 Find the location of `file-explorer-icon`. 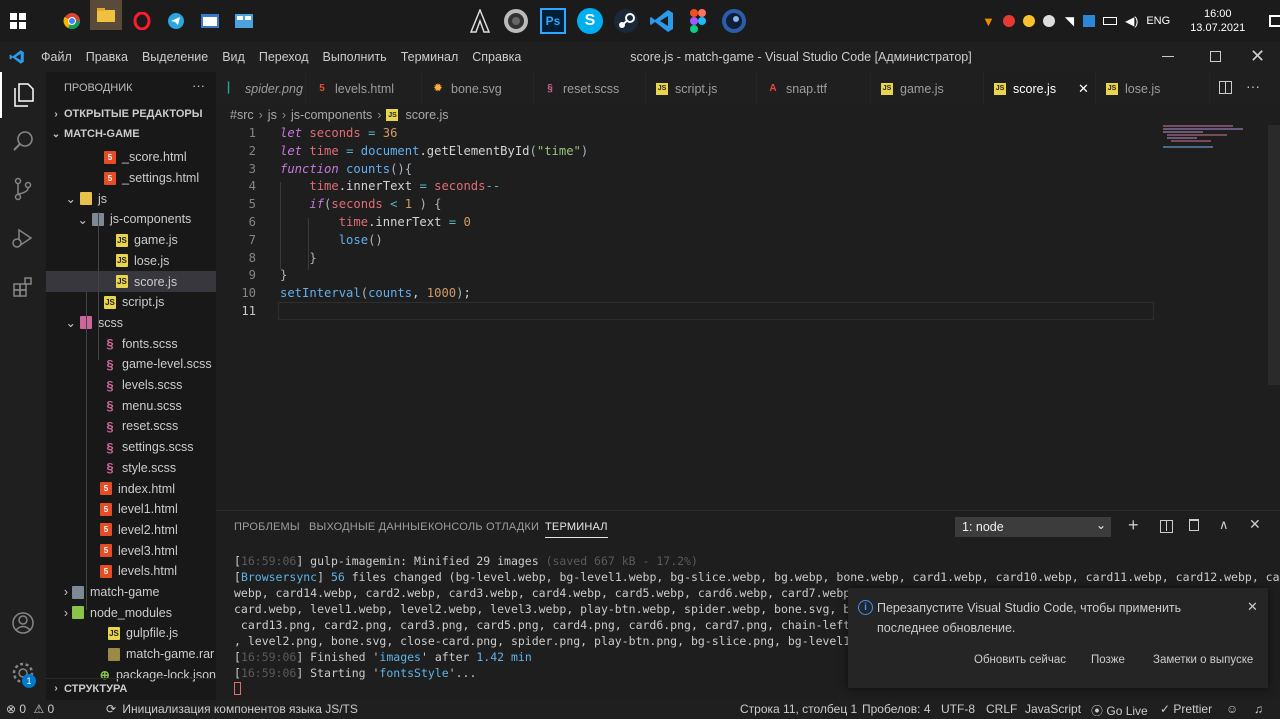

file-explorer-icon is located at coordinates (106, 15).